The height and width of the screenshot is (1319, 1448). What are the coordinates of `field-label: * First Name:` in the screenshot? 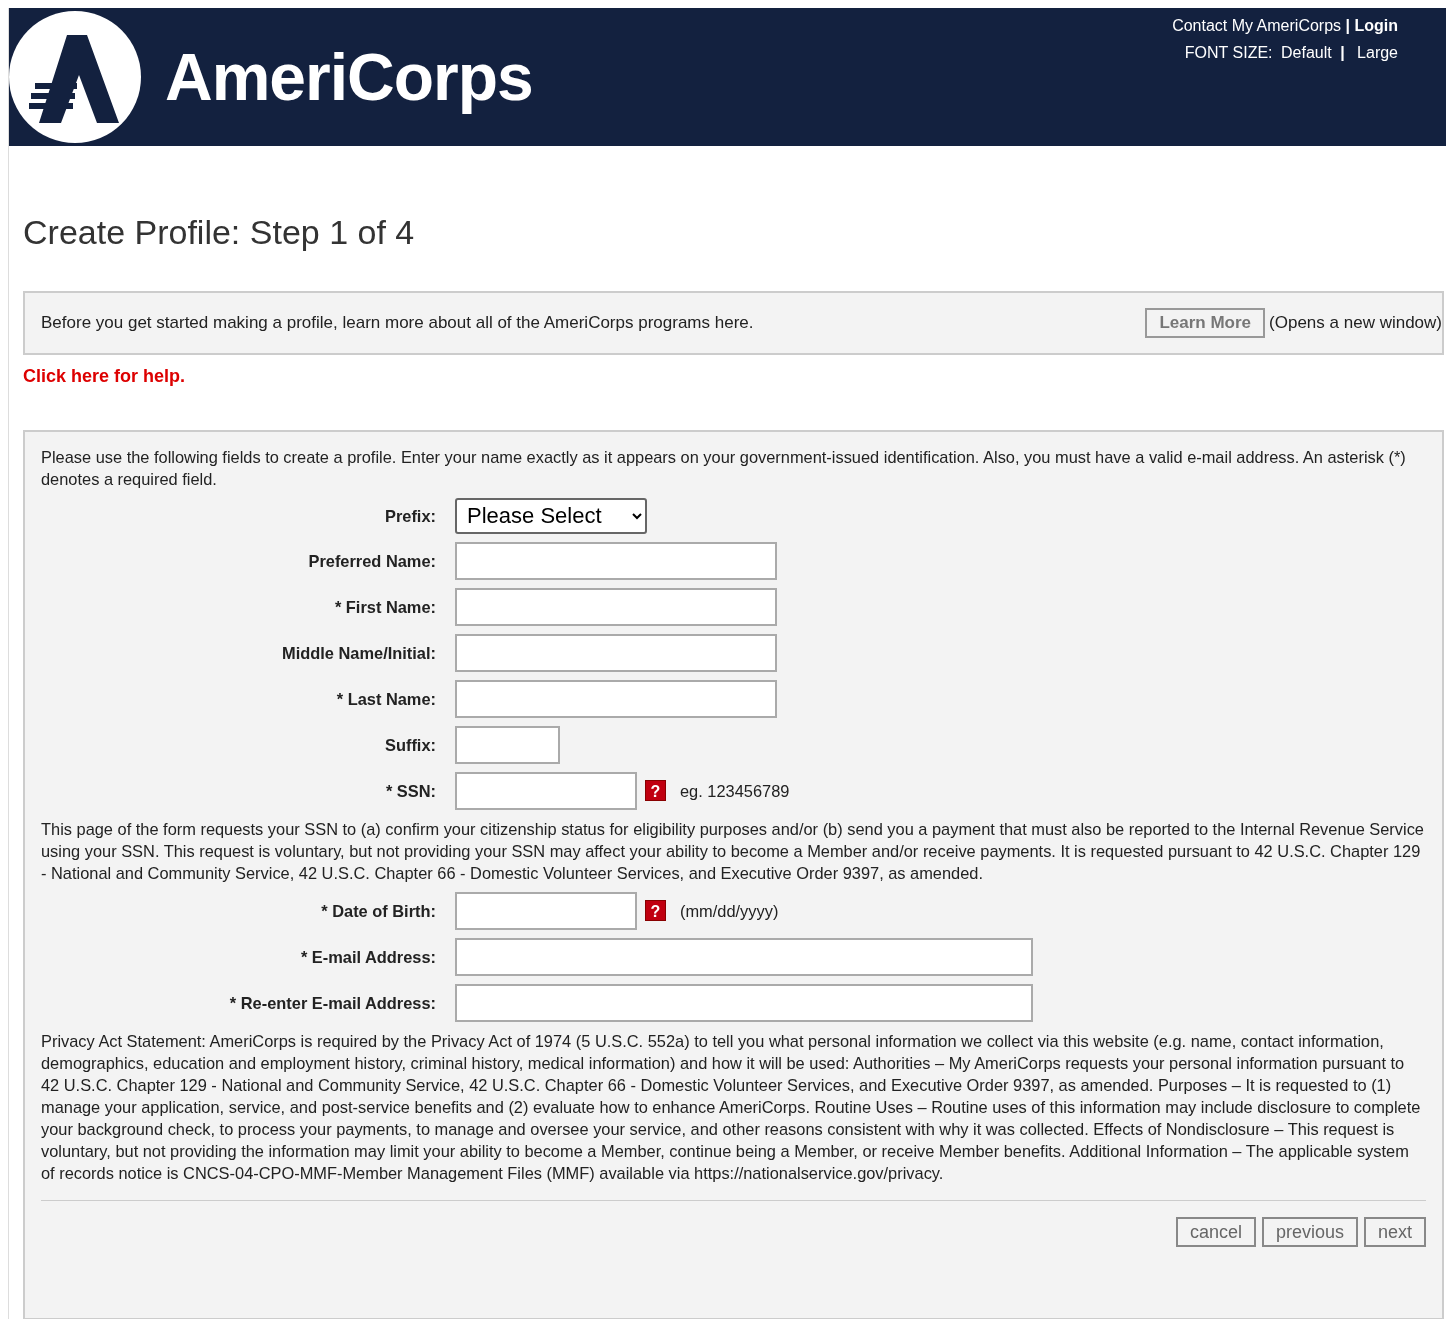 It's located at (385, 607).